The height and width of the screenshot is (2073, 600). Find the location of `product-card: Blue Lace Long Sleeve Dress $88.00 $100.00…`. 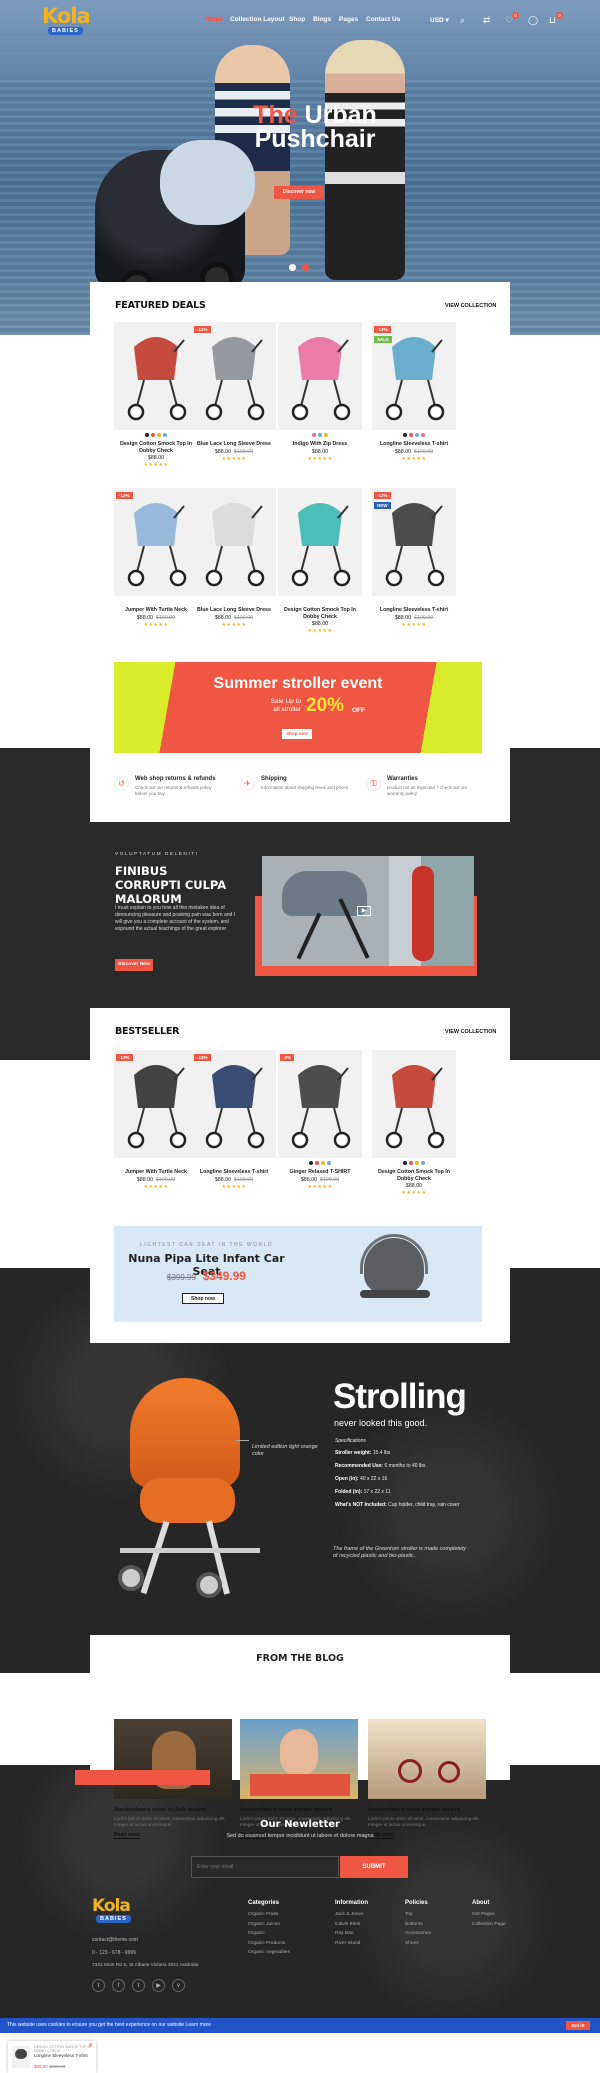

product-card: Blue Lace Long Sleeve Dress $88.00 $100.00… is located at coordinates (234, 558).